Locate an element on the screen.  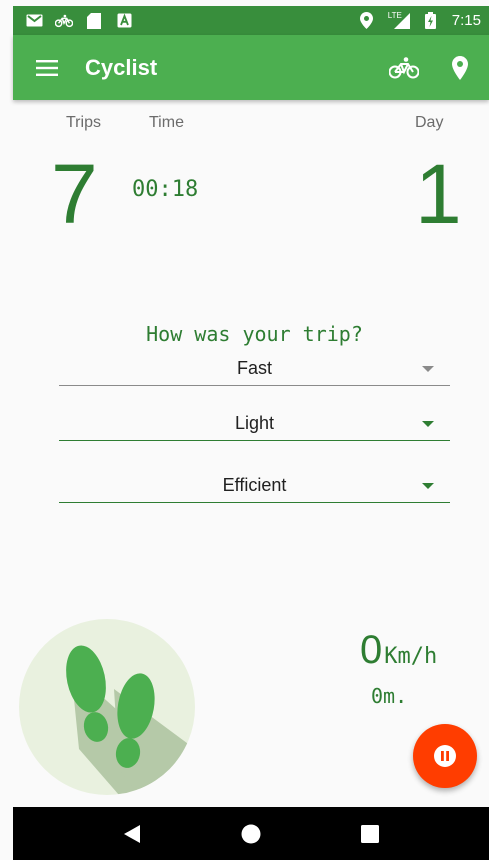
footsteps-icon is located at coordinates (130, 720).